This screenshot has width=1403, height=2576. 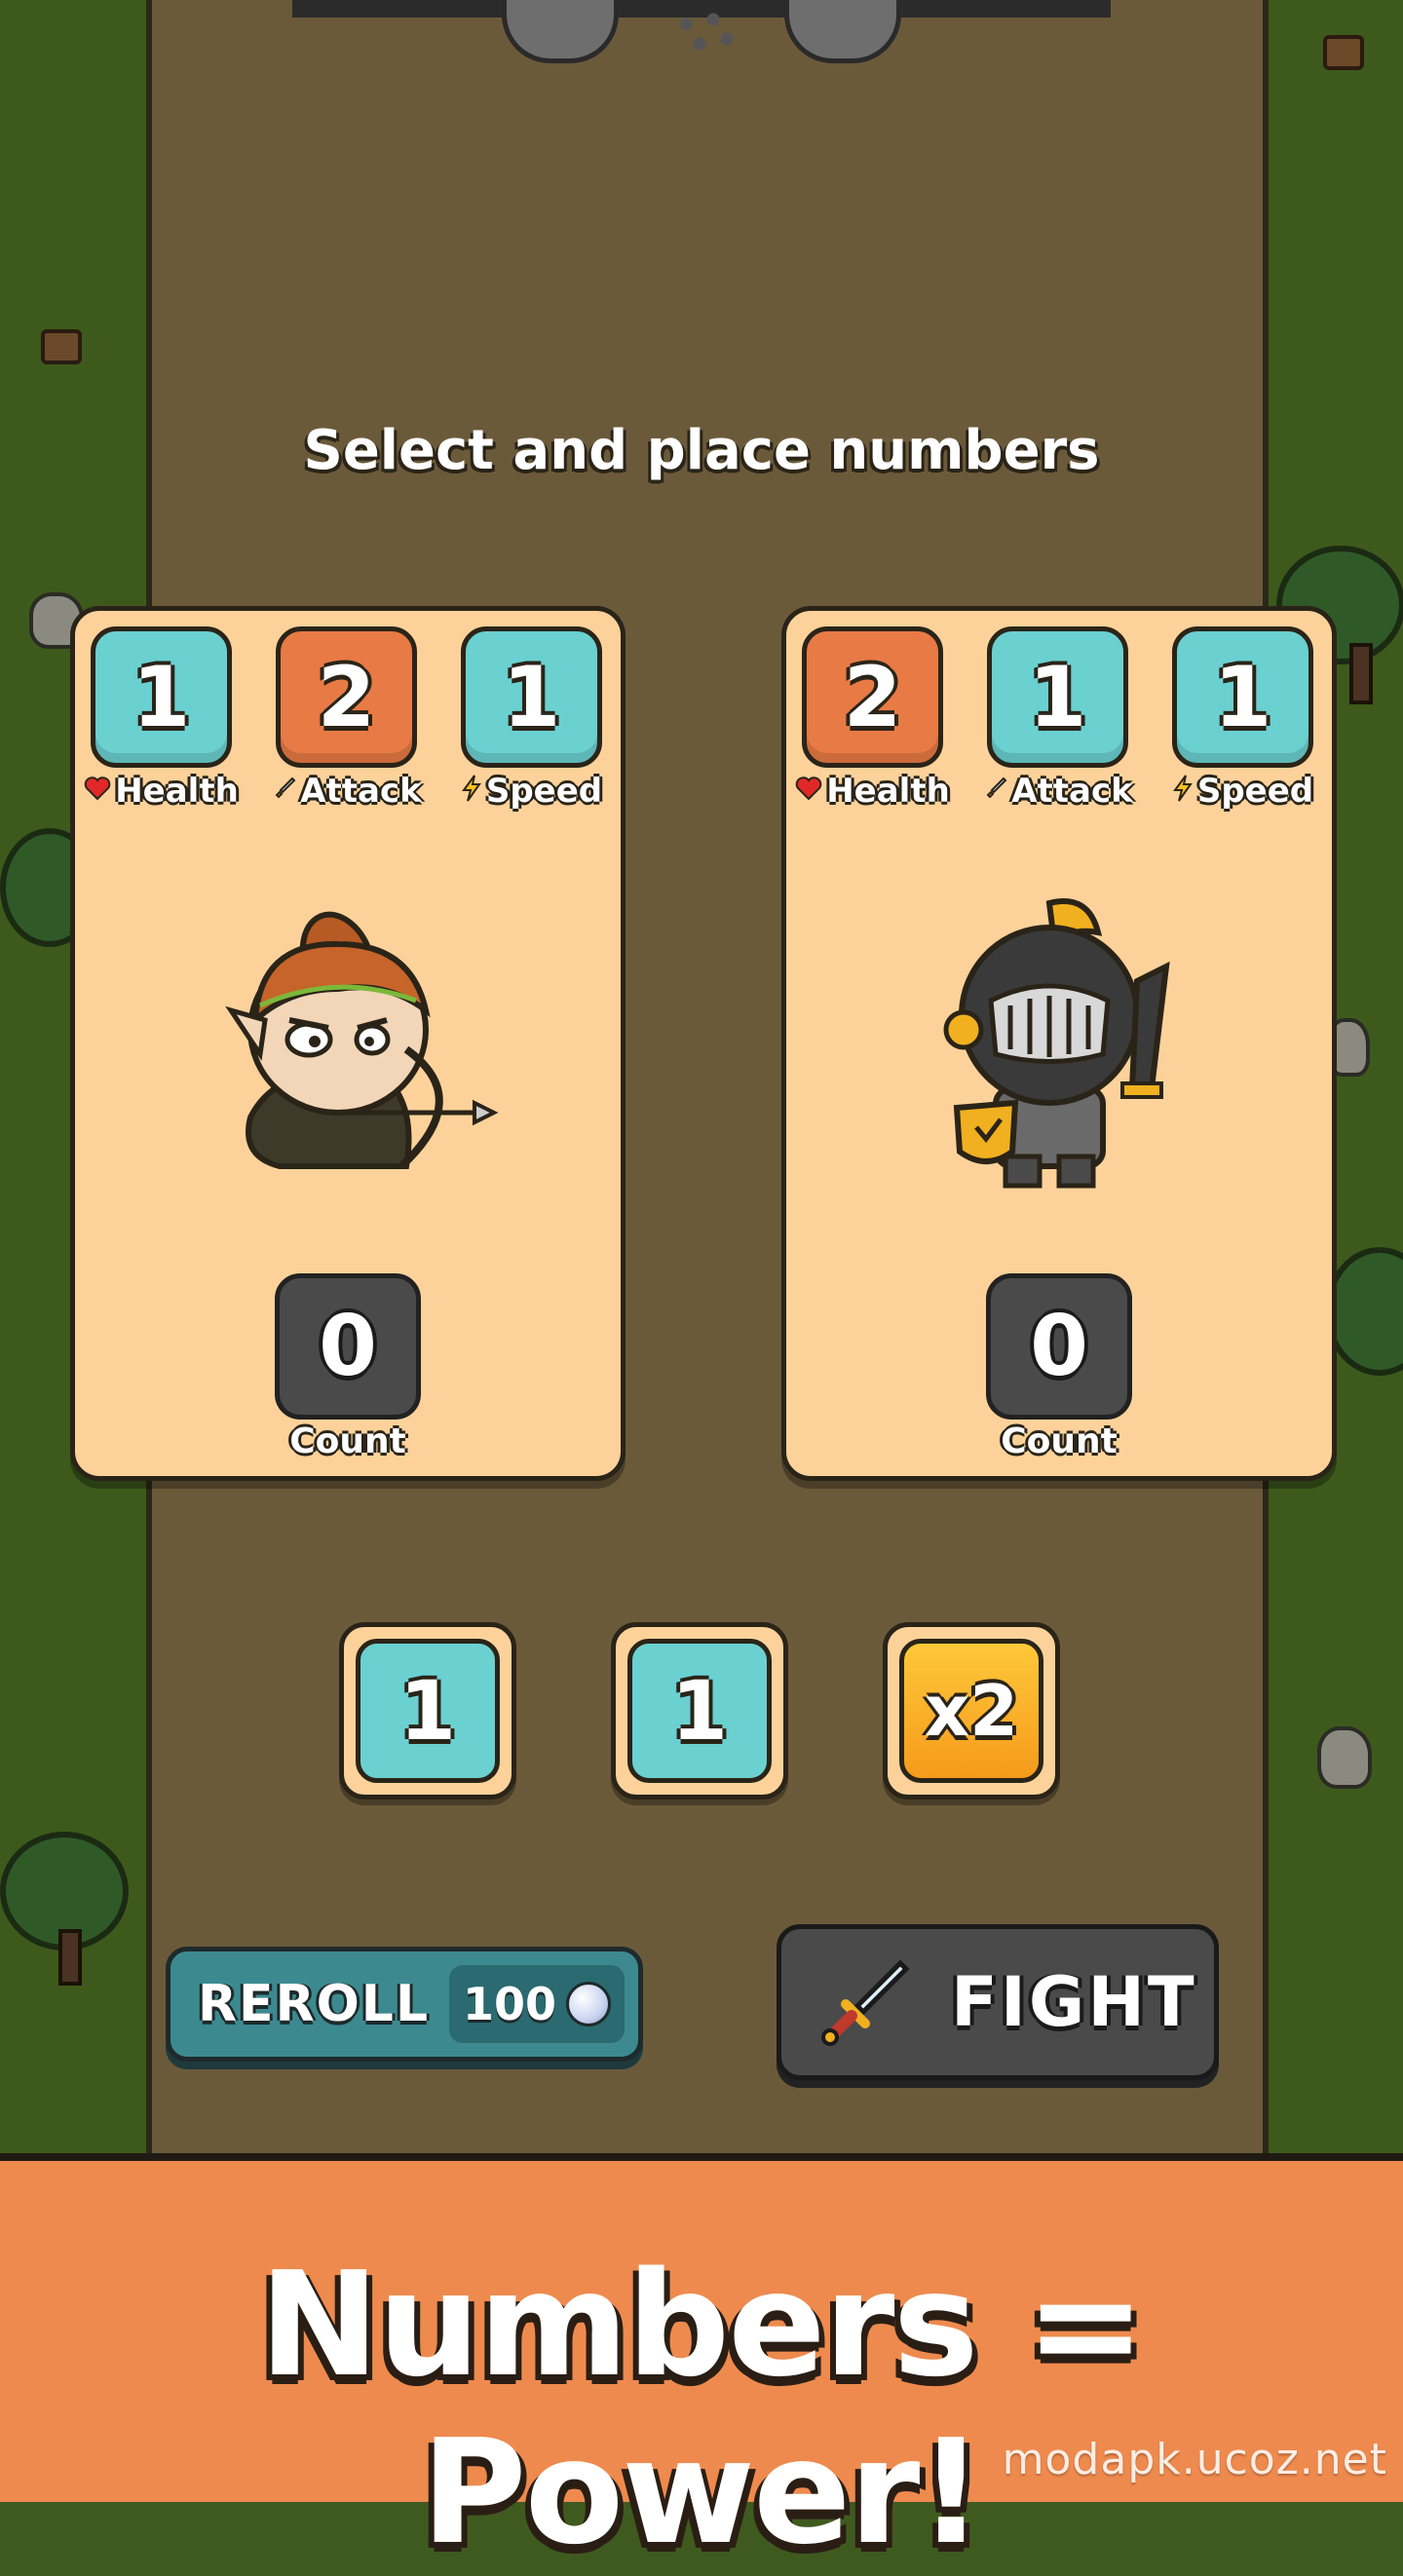 I want to click on hero-card-elf: 1 Health 2 Attack 1 Speed 0 Count, so click(x=348, y=1043).